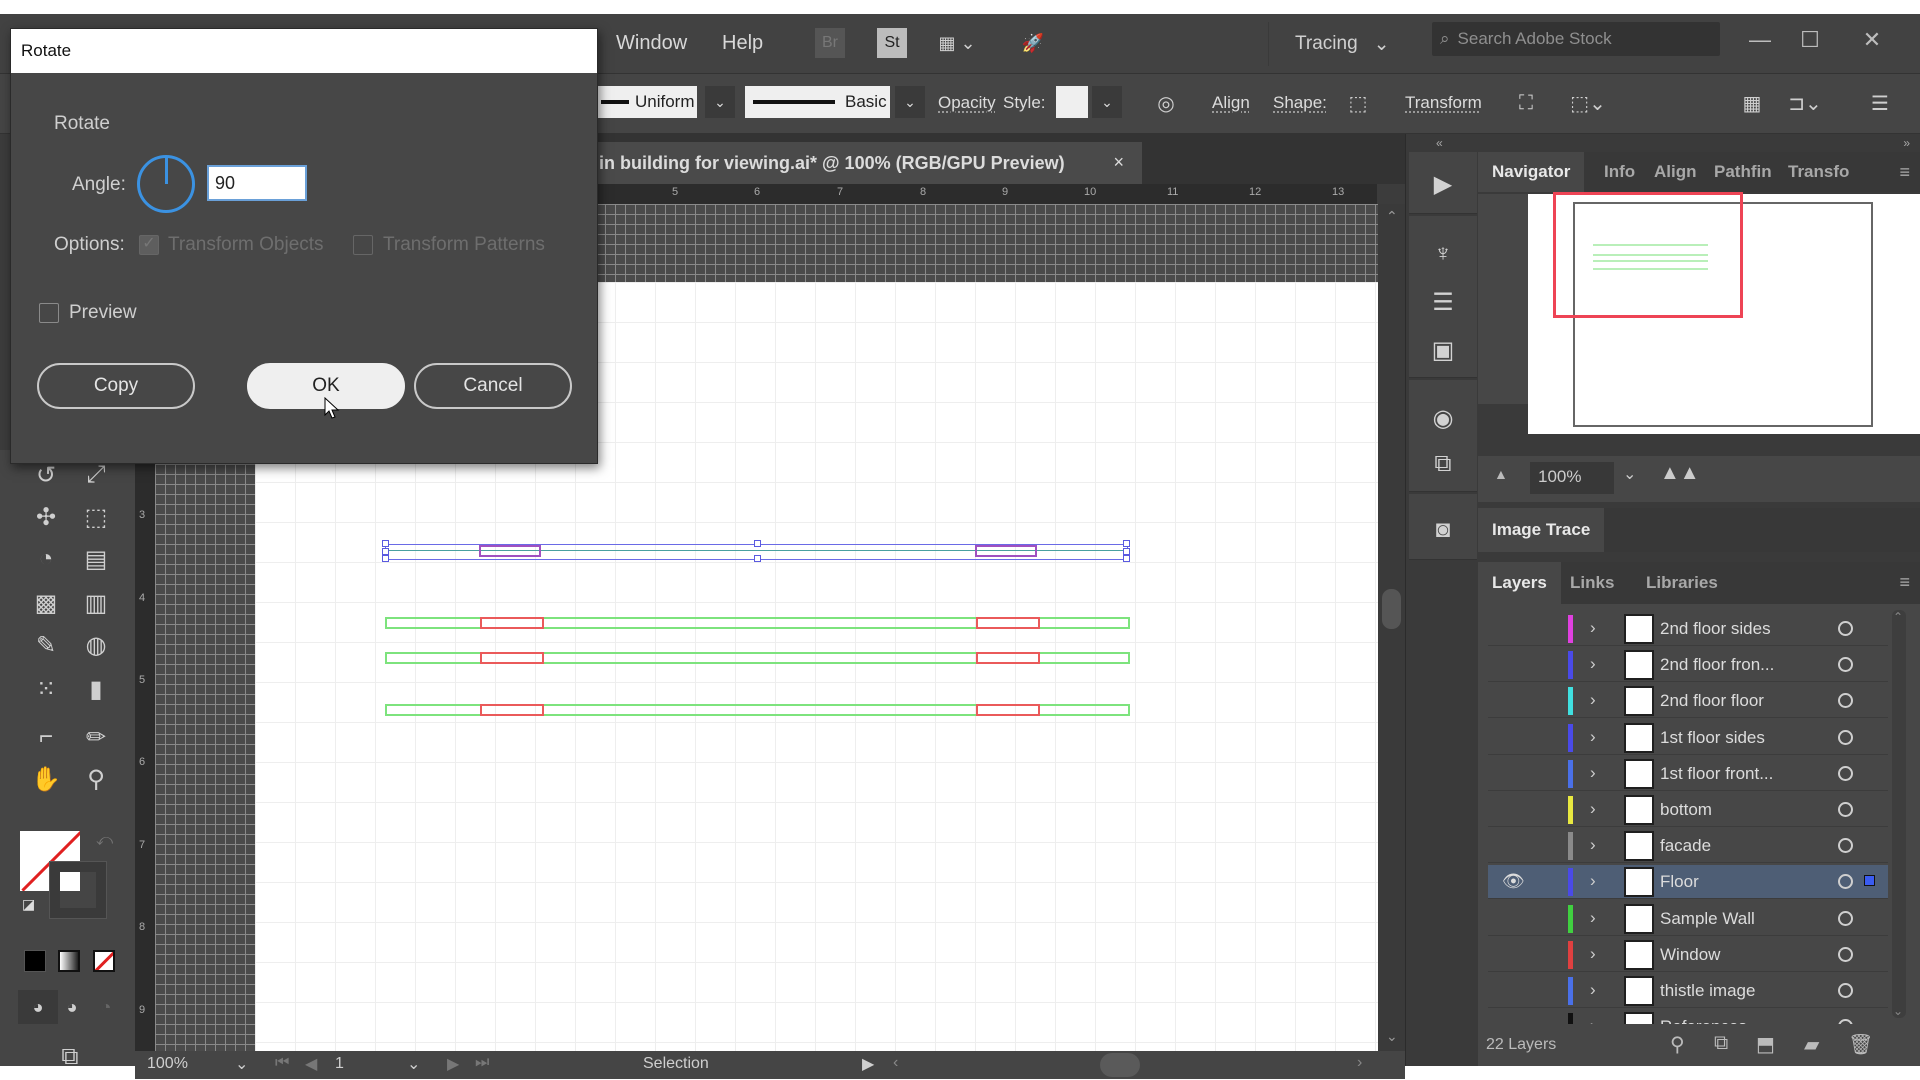  Describe the element at coordinates (363, 245) in the screenshot. I see `transform-patterns-checkbox` at that location.